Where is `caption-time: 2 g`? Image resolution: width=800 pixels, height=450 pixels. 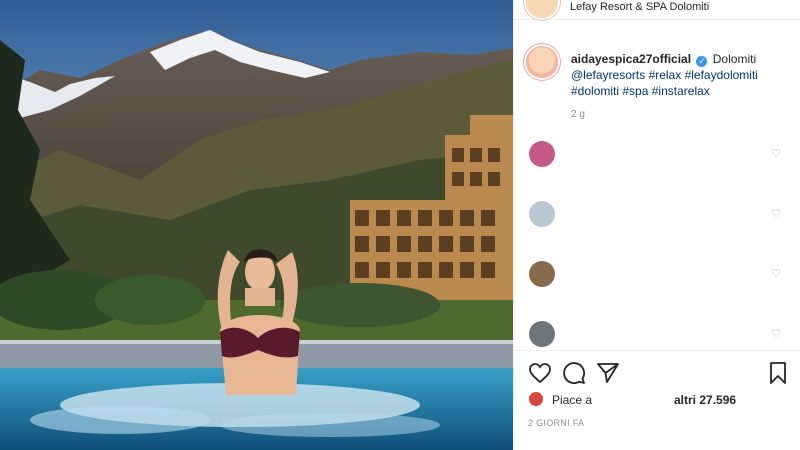 caption-time: 2 g is located at coordinates (578, 114).